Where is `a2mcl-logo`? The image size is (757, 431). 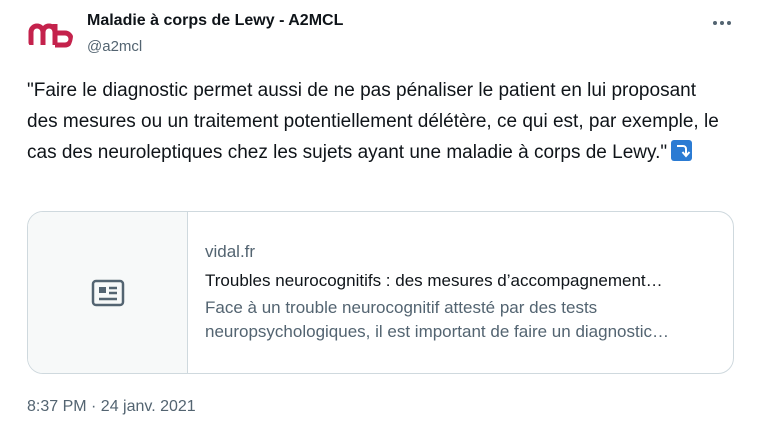 a2mcl-logo is located at coordinates (50, 35).